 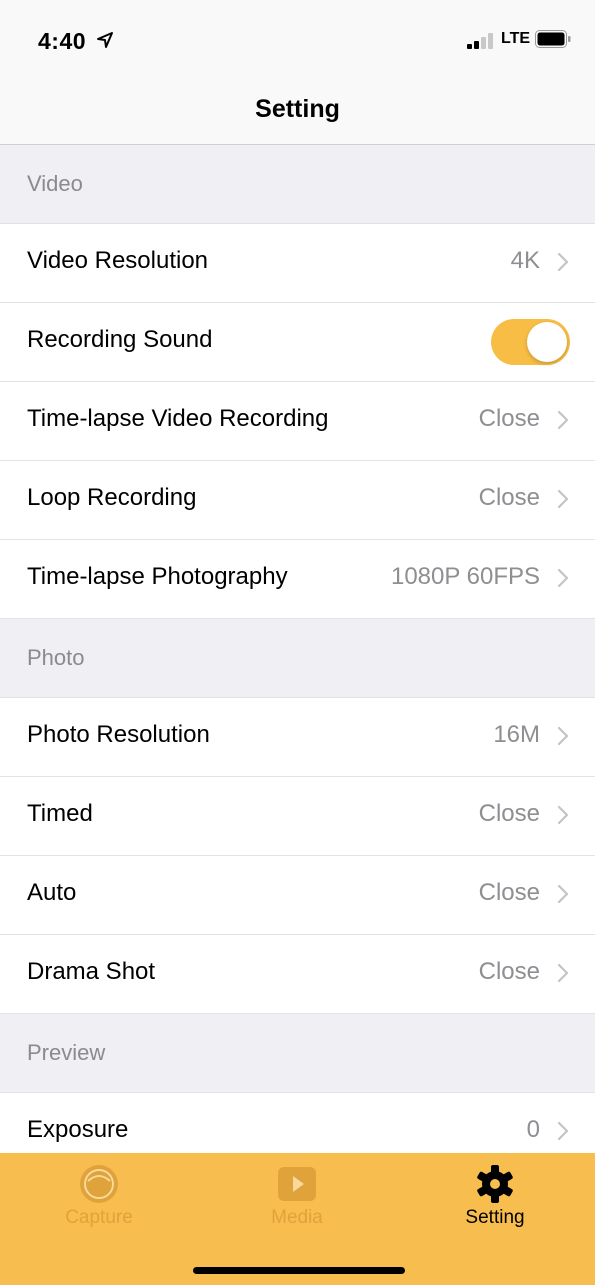 What do you see at coordinates (297, 579) in the screenshot?
I see `row-timelapse-photography: Time-lapse Photography 1080P 60FPS` at bounding box center [297, 579].